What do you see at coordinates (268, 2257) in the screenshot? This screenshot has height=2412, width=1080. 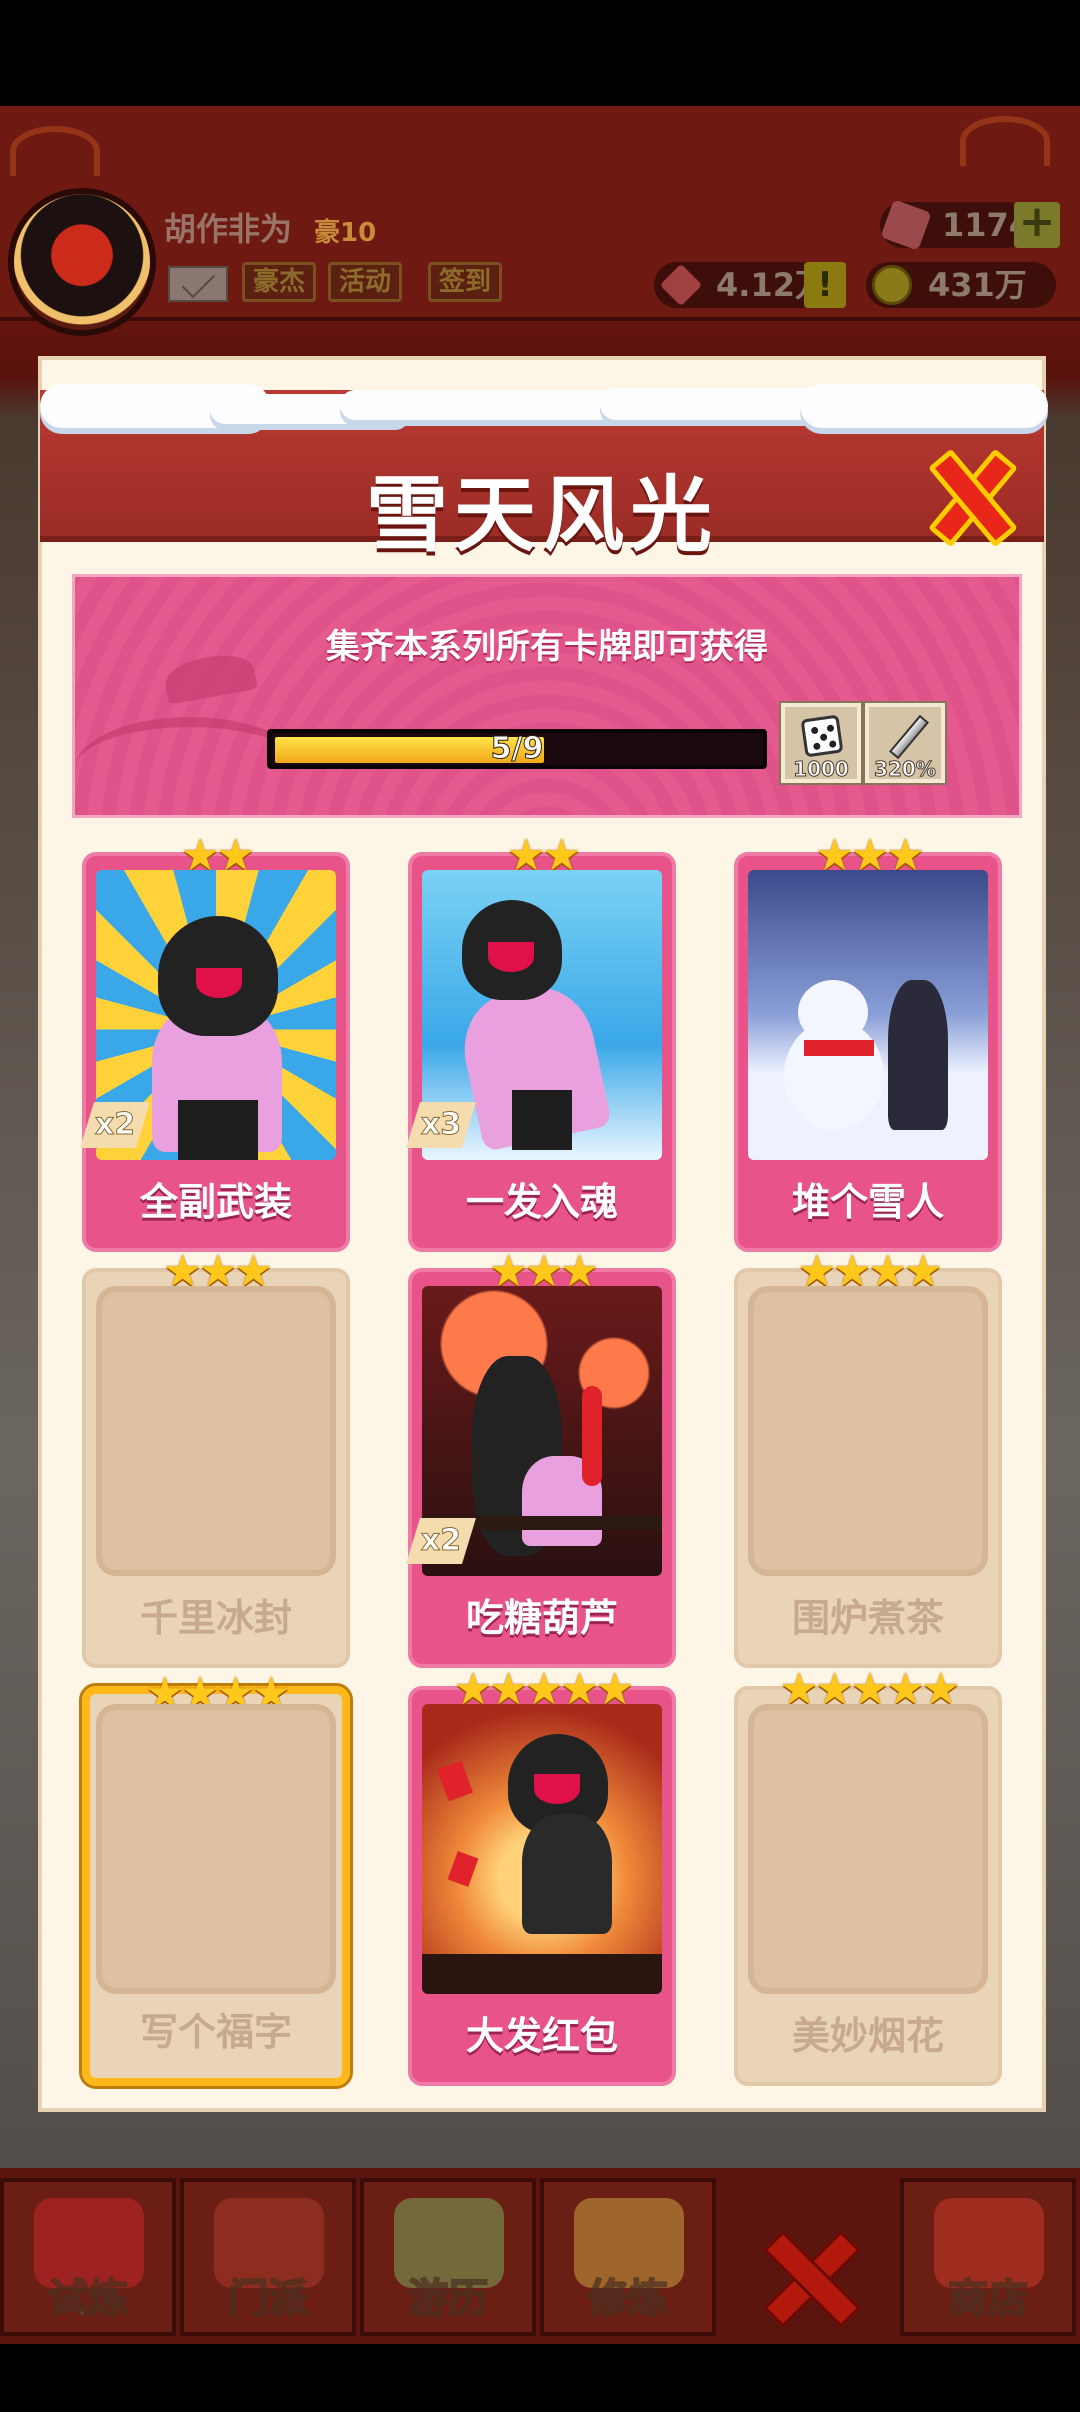 I see `nav-tab-sect: 门派` at bounding box center [268, 2257].